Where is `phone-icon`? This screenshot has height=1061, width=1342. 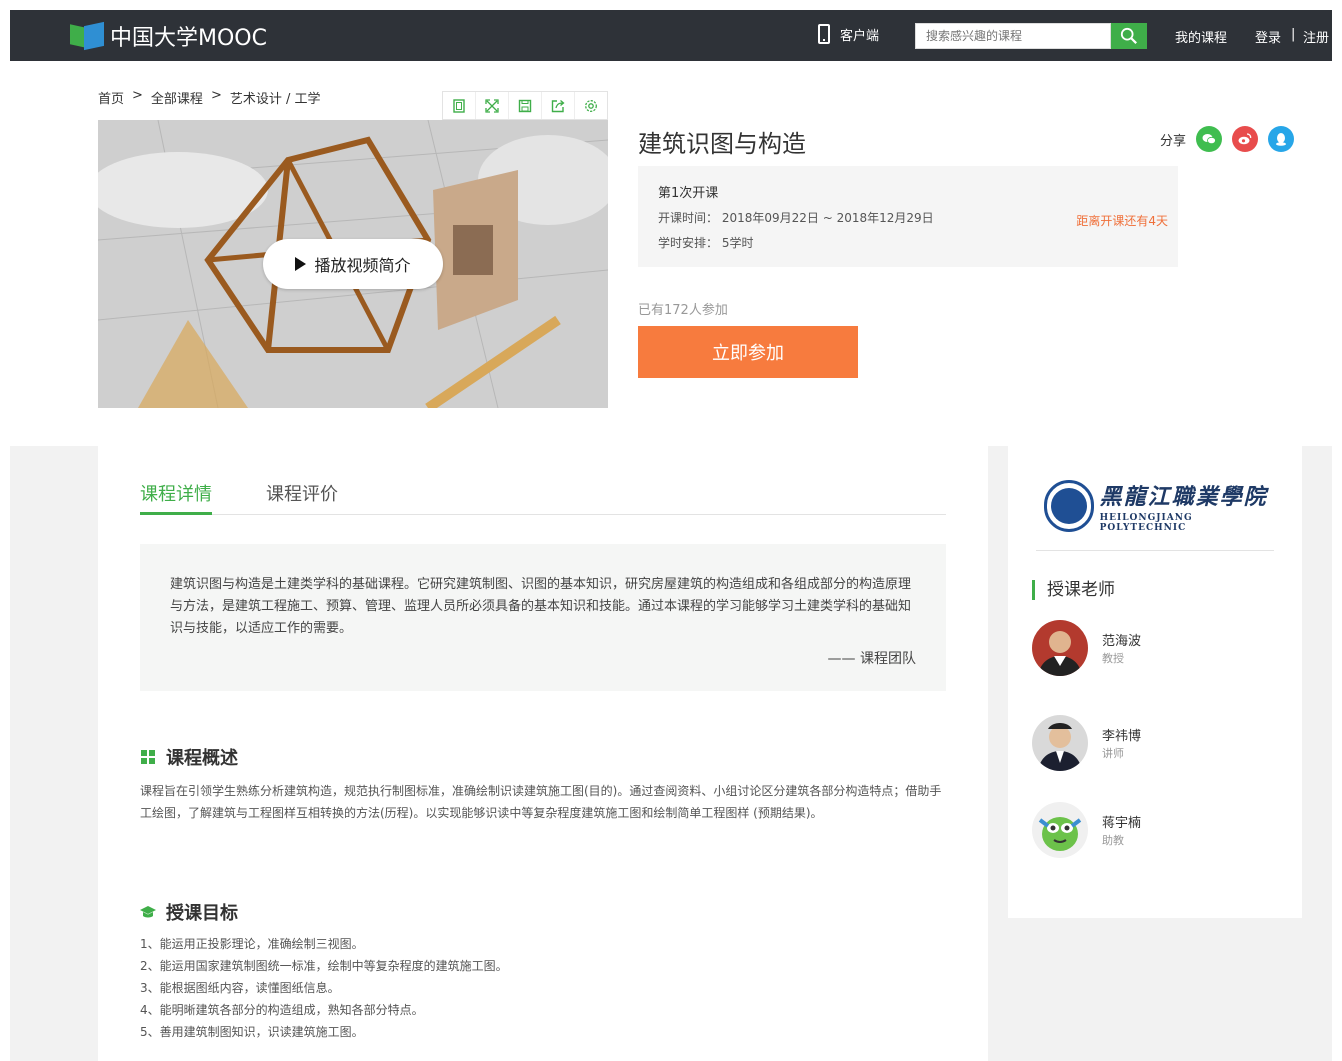 phone-icon is located at coordinates (824, 34).